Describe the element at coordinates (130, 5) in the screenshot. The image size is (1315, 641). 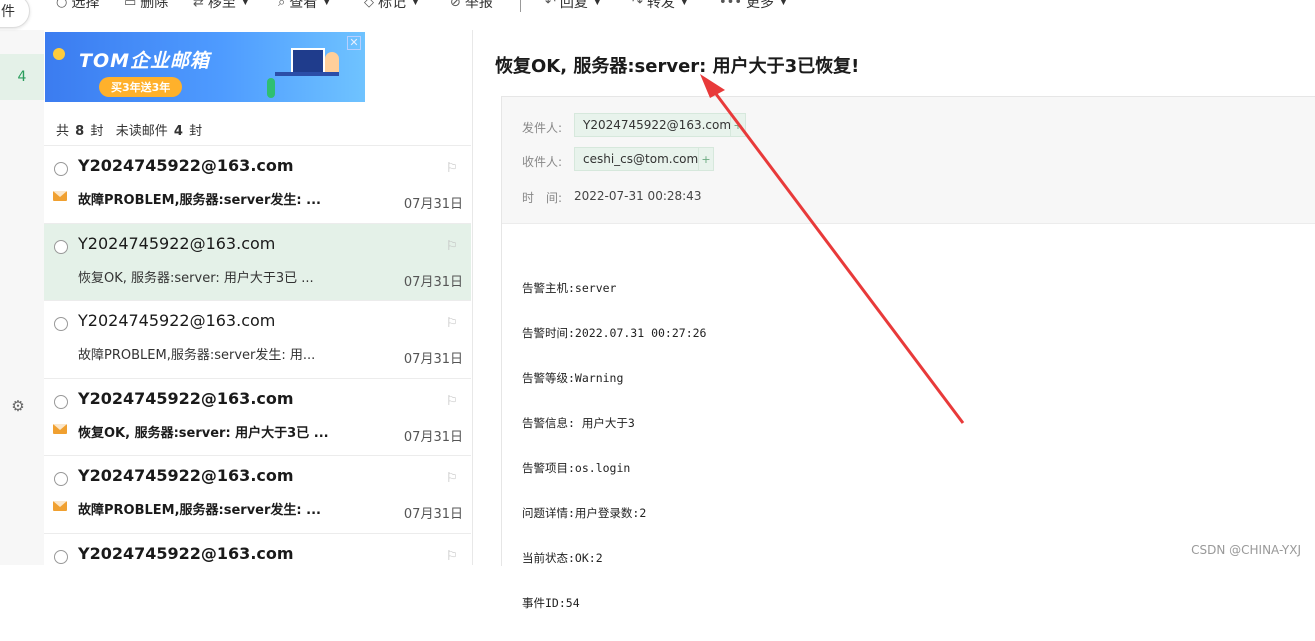
I see `trash-icon: ▭` at that location.